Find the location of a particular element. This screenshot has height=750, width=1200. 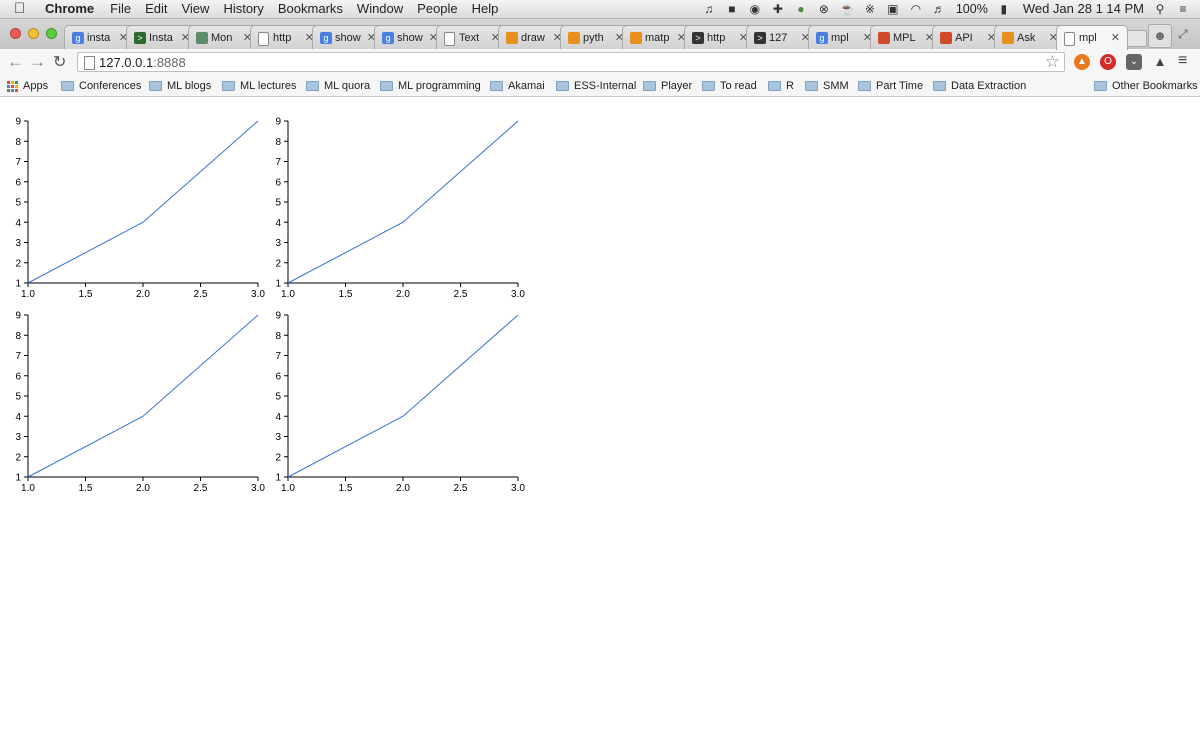

bookmark-label: To read is located at coordinates (738, 86).